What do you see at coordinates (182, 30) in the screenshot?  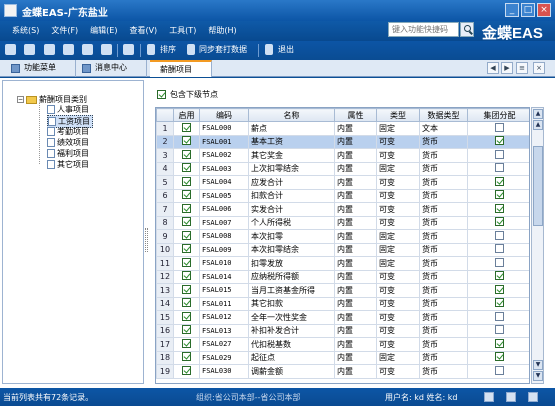 I see `menu-tools: 工具(T)` at bounding box center [182, 30].